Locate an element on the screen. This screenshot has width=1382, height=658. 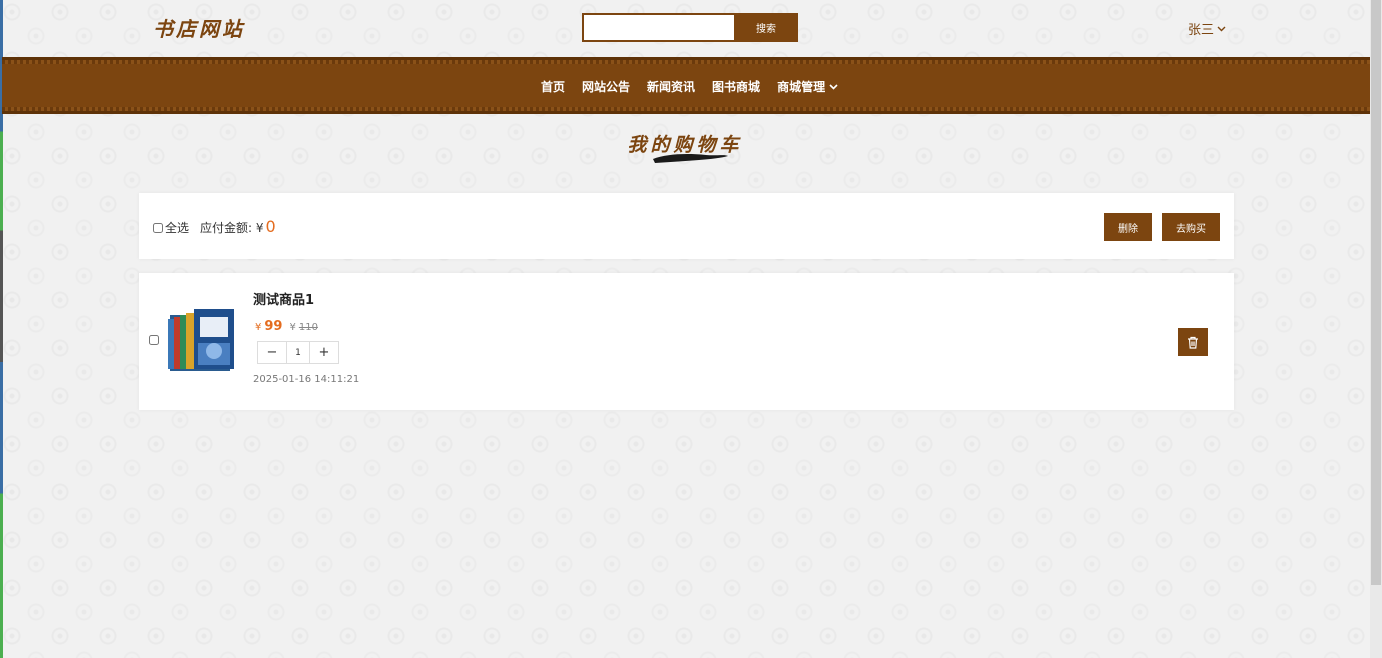
vertical-scrollbar is located at coordinates (1376, 329).